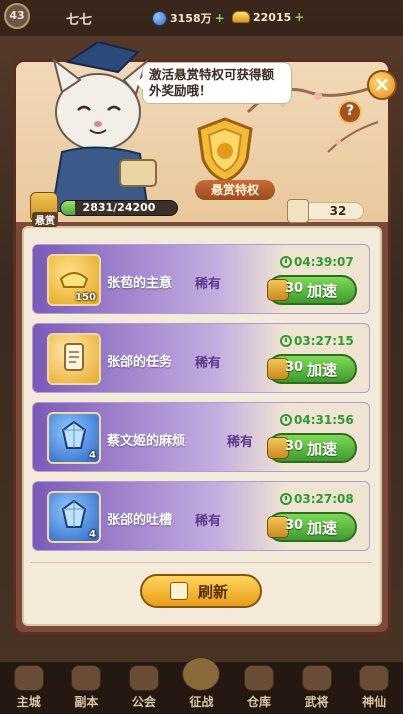 This screenshot has width=403, height=714. I want to click on task-timer: 04:31:56, so click(317, 420).